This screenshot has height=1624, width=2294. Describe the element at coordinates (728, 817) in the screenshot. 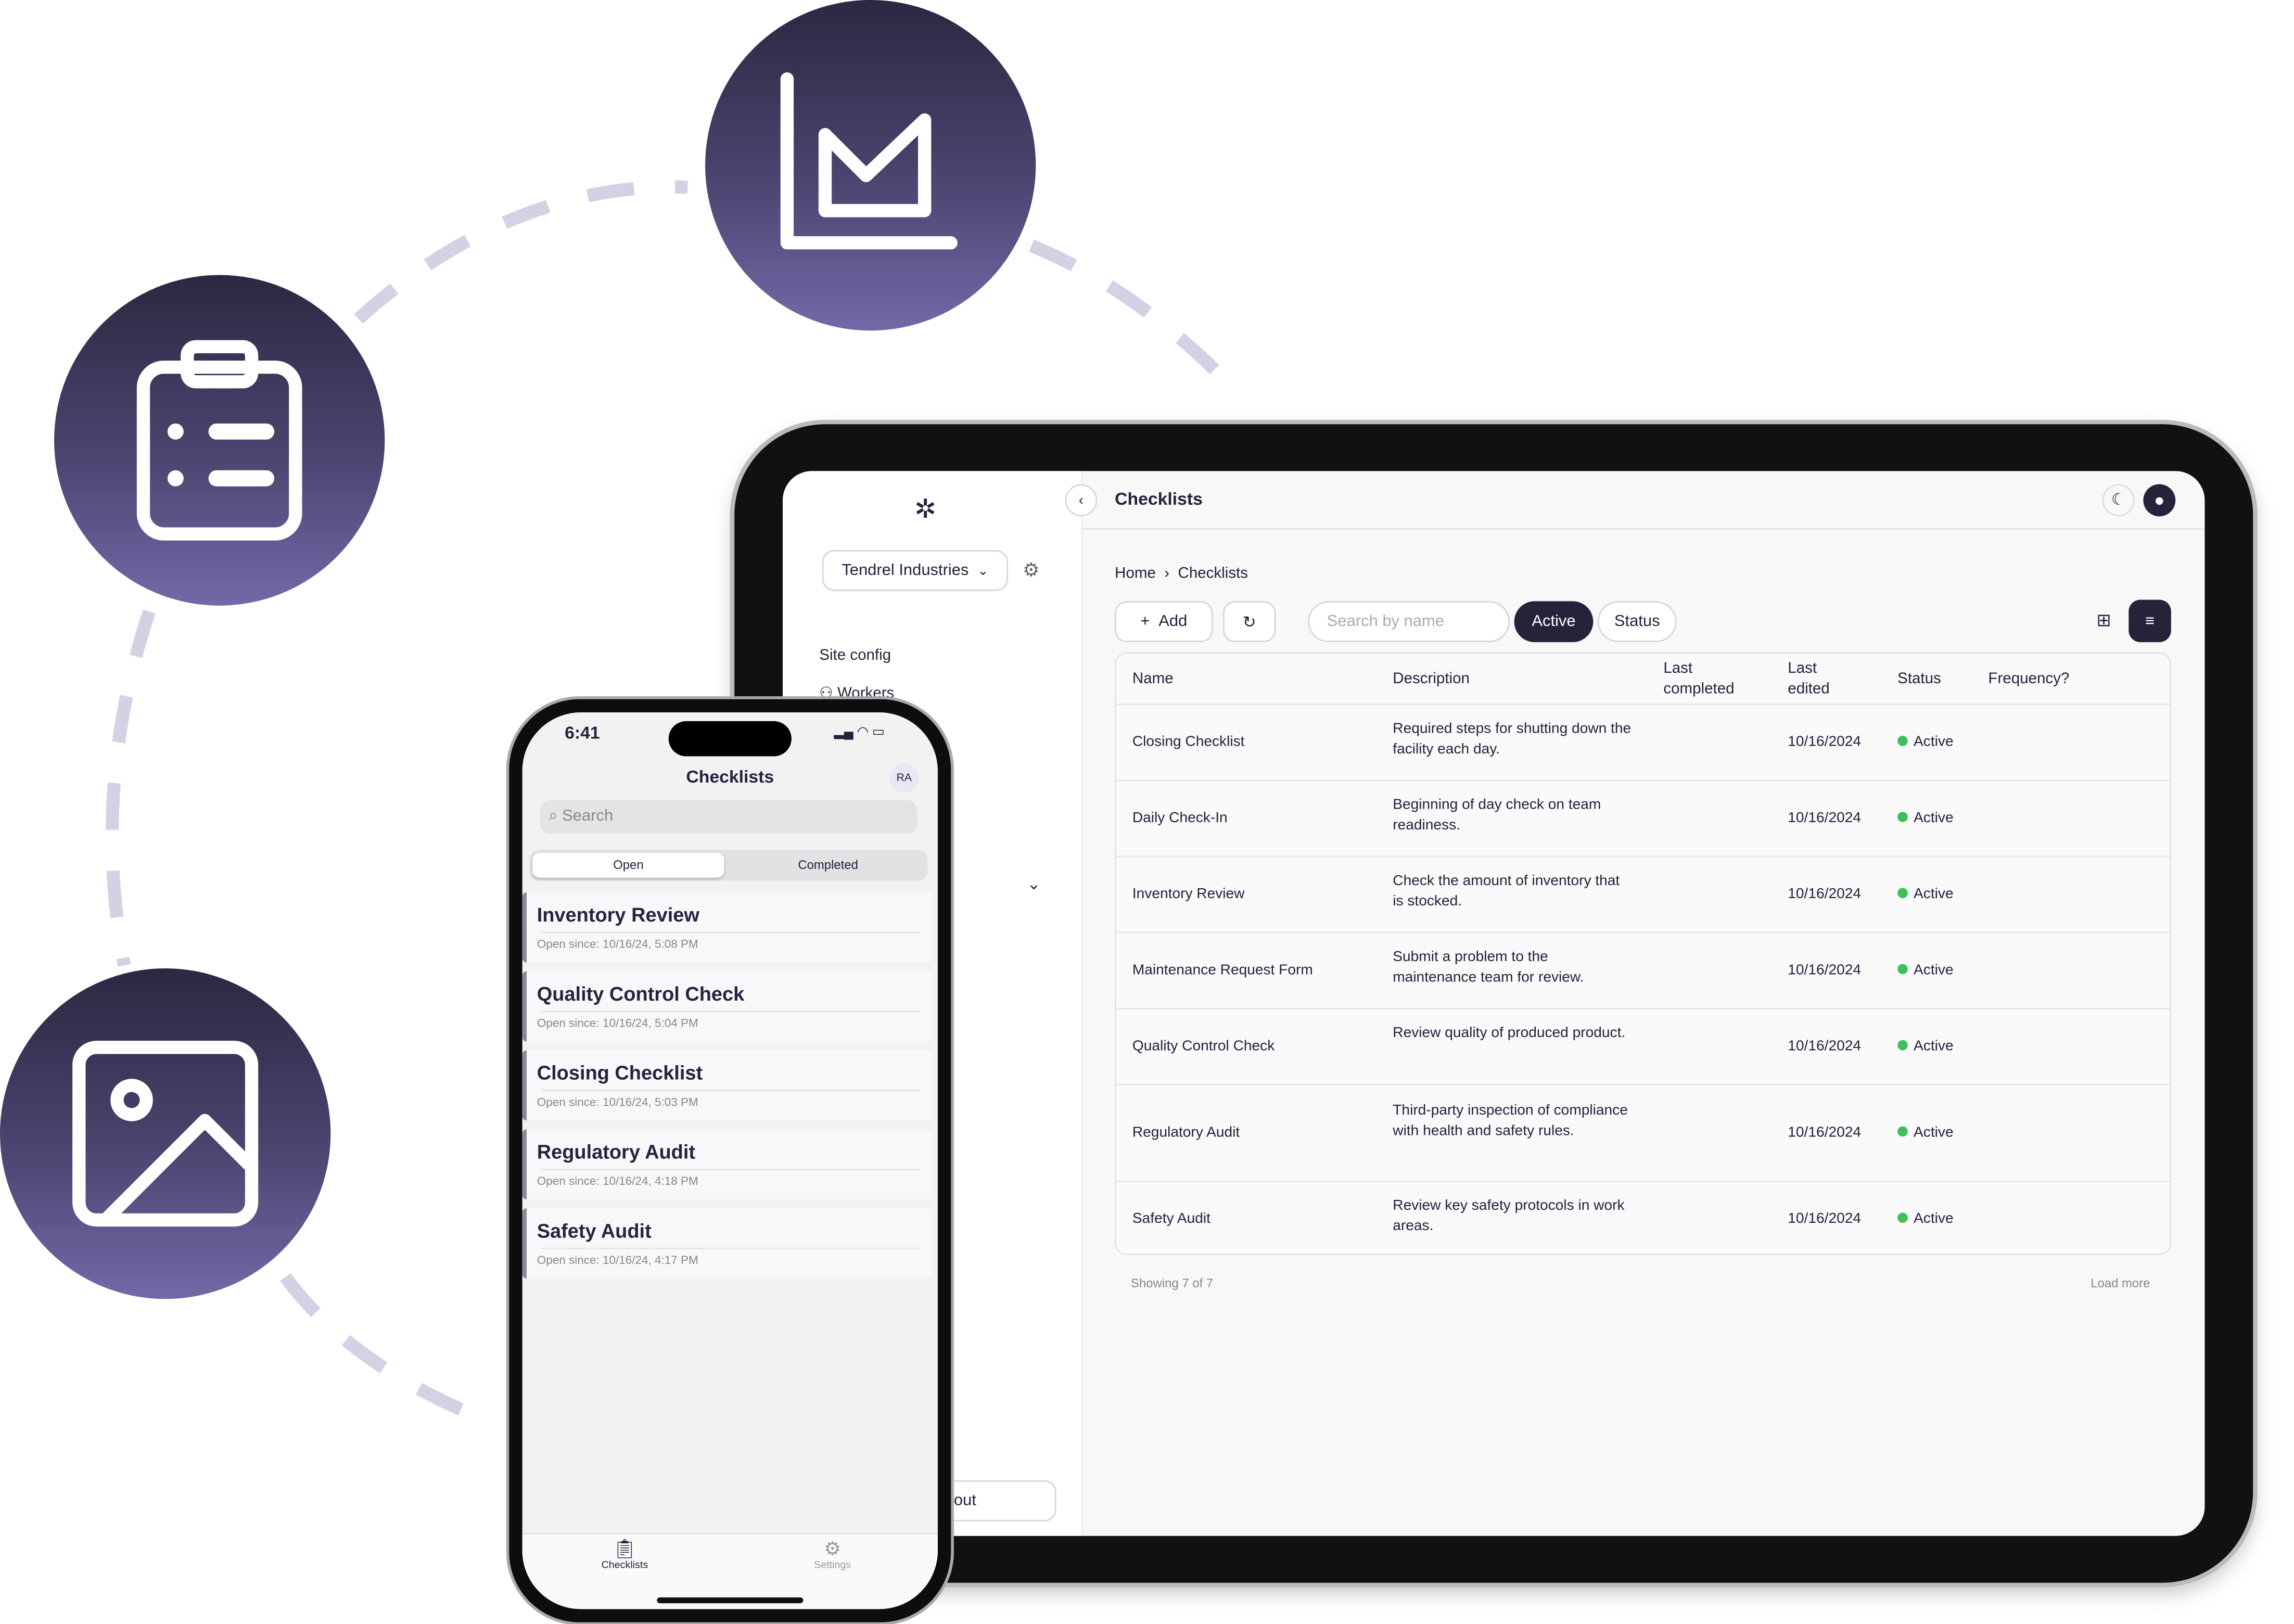

I see `phone-search-input: ⌕ Search` at that location.